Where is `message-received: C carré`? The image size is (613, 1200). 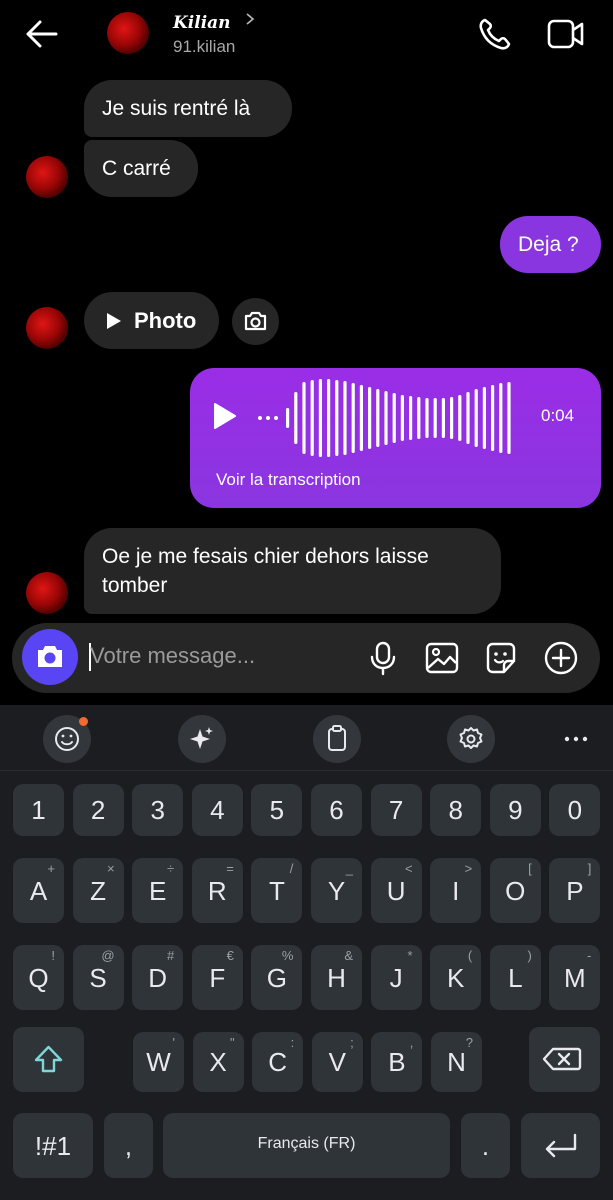
message-received: C carré is located at coordinates (141, 168).